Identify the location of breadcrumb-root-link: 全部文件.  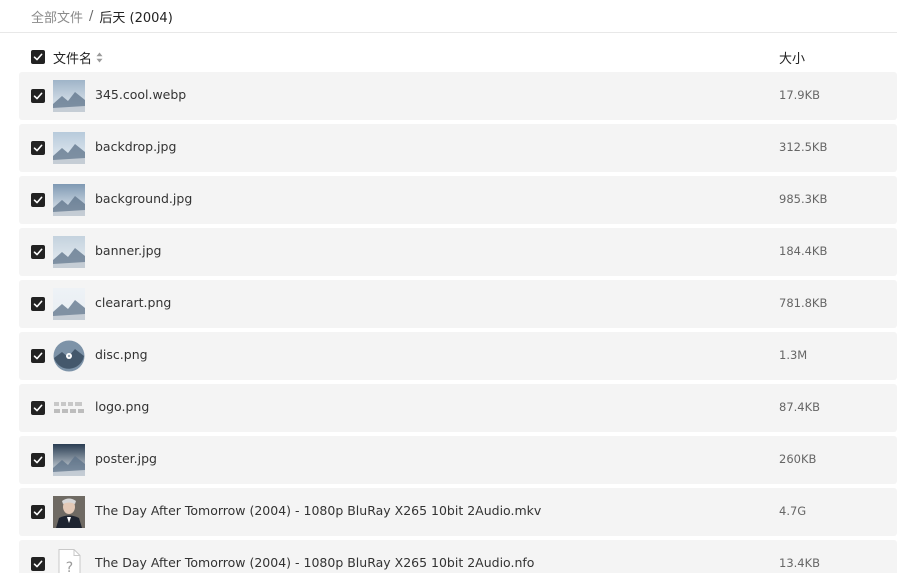
(57, 16).